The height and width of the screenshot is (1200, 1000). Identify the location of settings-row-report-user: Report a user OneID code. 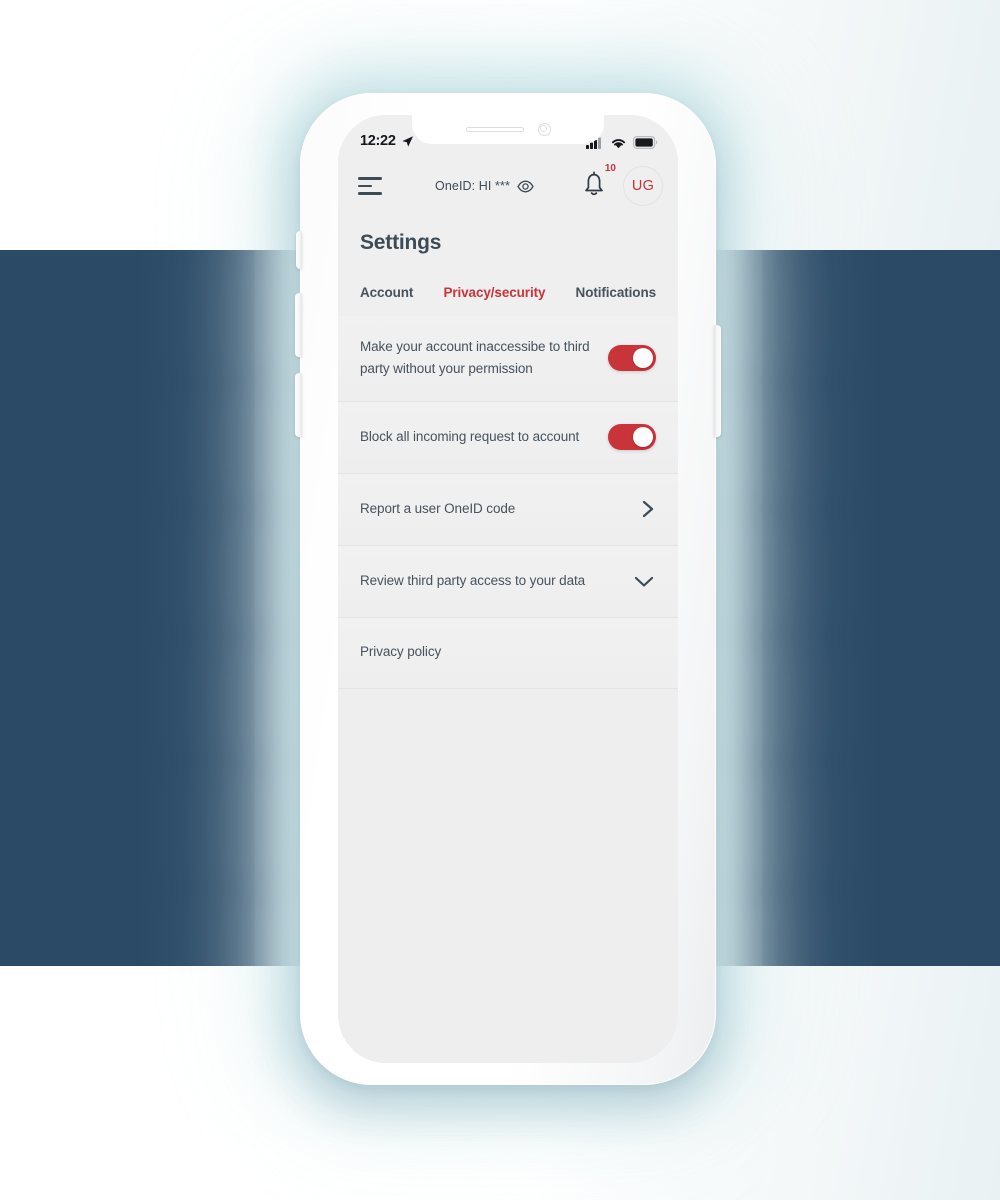
(508, 508).